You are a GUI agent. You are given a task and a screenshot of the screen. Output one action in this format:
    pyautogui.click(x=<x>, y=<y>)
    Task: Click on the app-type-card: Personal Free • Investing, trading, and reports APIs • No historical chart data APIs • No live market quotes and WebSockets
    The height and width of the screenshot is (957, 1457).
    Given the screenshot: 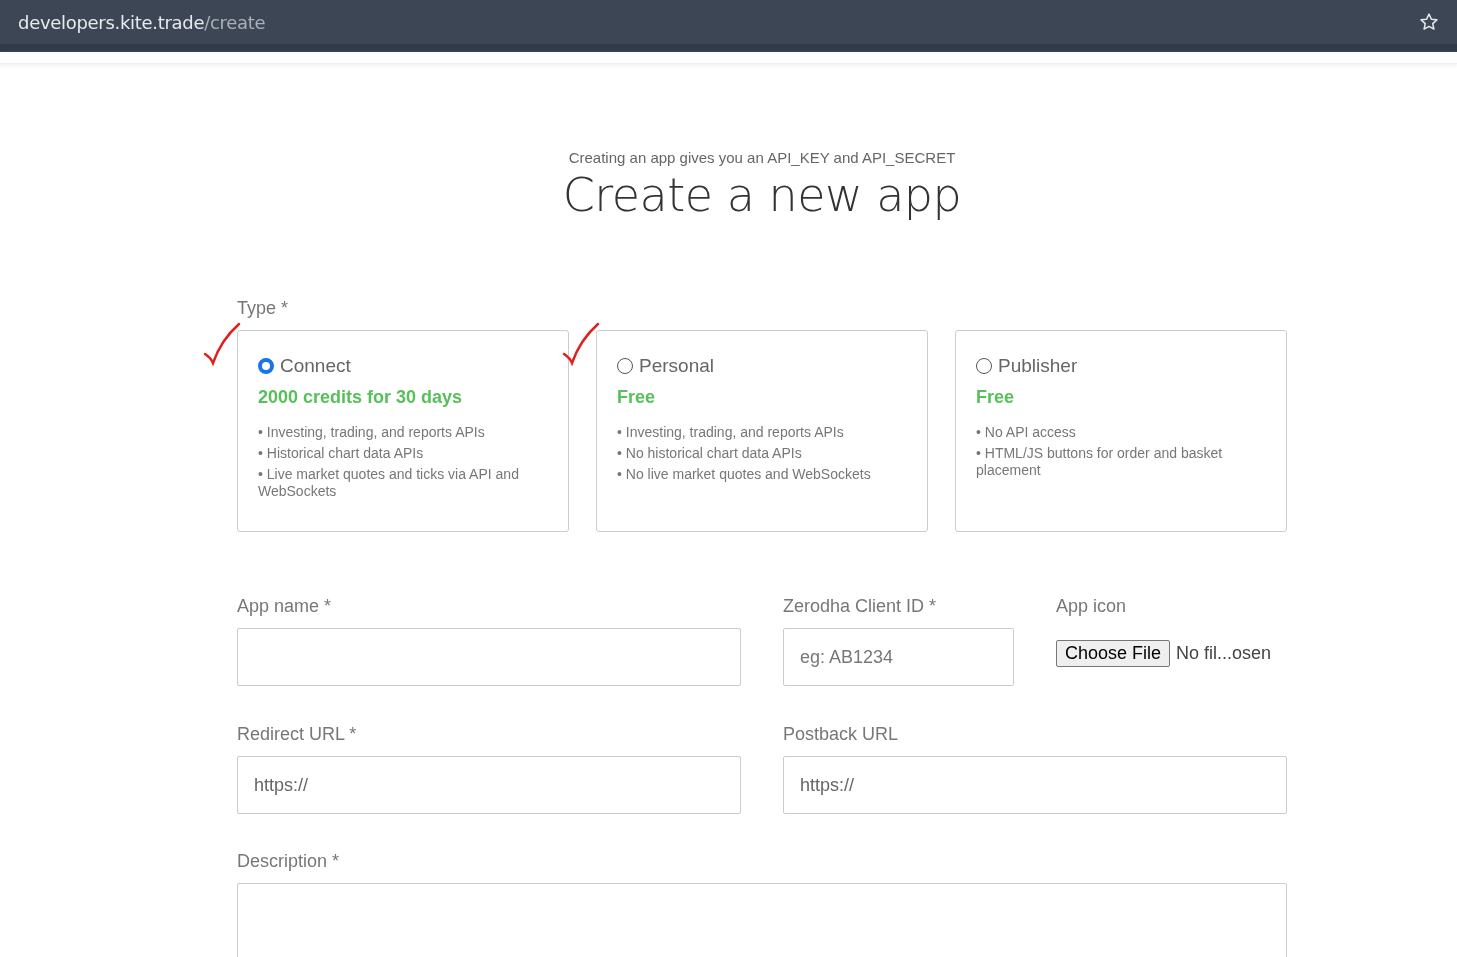 What is the action you would take?
    pyautogui.click(x=762, y=431)
    